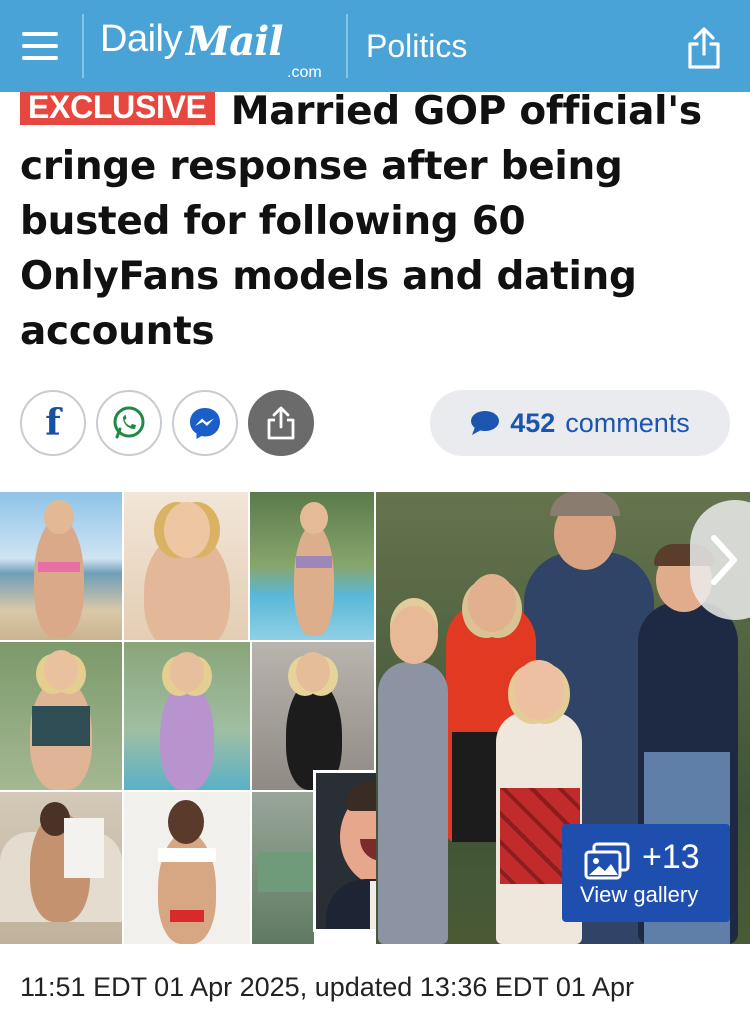 This screenshot has width=750, height=1014. What do you see at coordinates (304, 72) in the screenshot?
I see `logo-dotcom: .com` at bounding box center [304, 72].